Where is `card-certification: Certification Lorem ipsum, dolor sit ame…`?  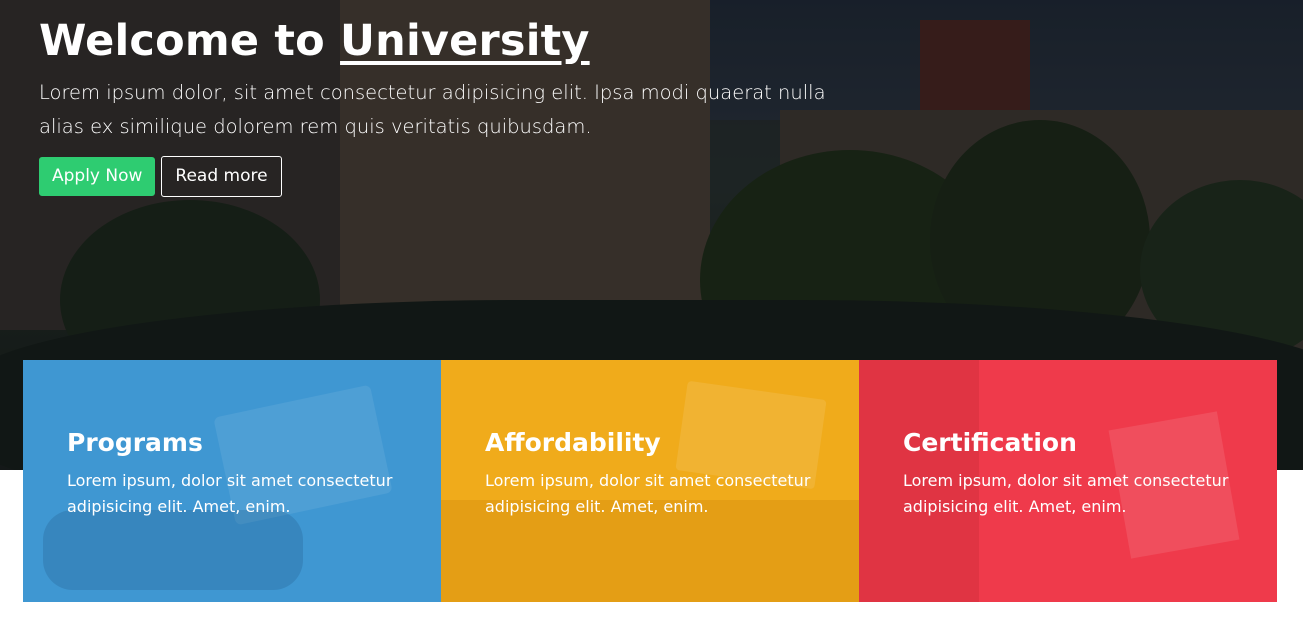 card-certification: Certification Lorem ipsum, dolor sit ame… is located at coordinates (1068, 481).